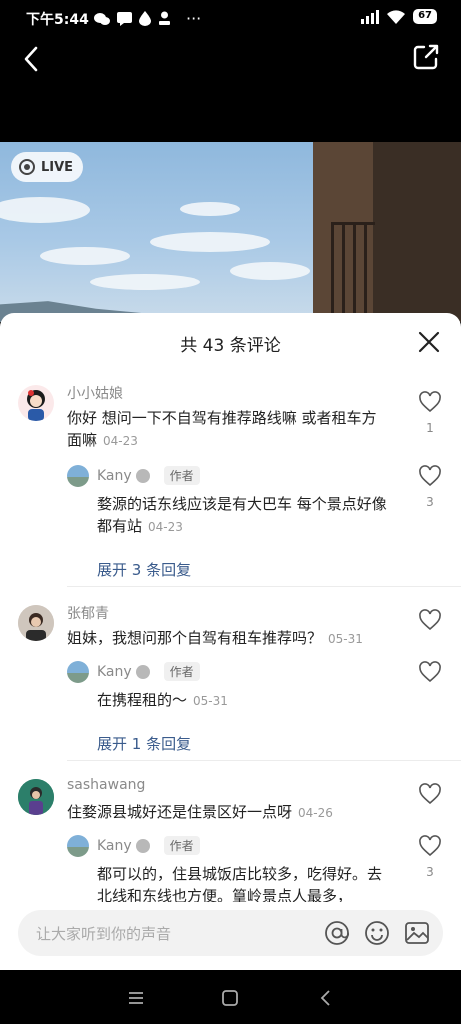 This screenshot has height=1024, width=461. I want to click on comment-input-bar: 让大家听到你的声音, so click(230, 936).